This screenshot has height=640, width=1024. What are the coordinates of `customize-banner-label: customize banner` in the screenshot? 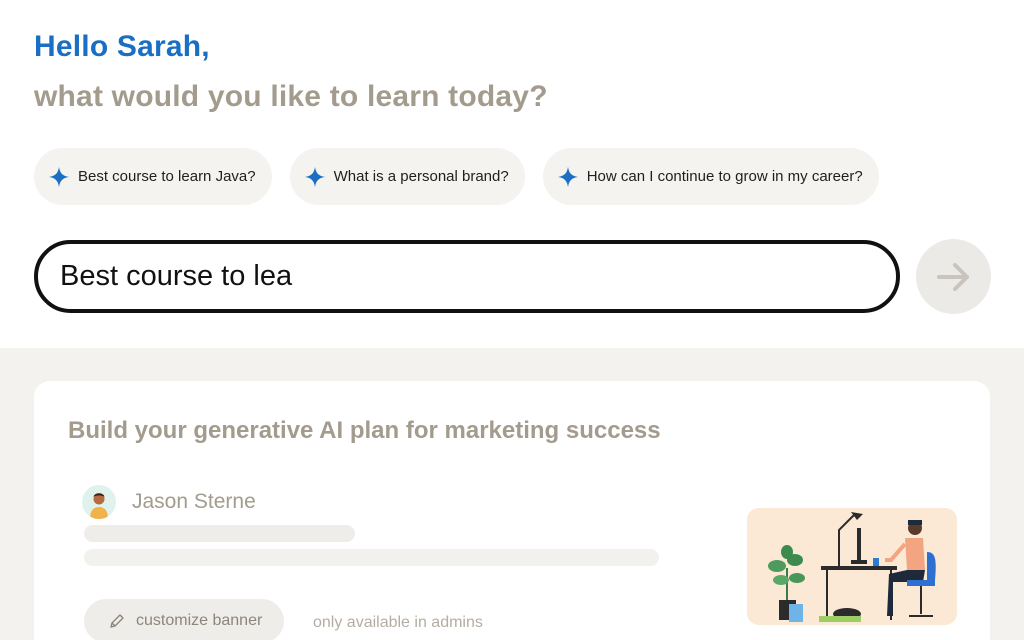 It's located at (199, 620).